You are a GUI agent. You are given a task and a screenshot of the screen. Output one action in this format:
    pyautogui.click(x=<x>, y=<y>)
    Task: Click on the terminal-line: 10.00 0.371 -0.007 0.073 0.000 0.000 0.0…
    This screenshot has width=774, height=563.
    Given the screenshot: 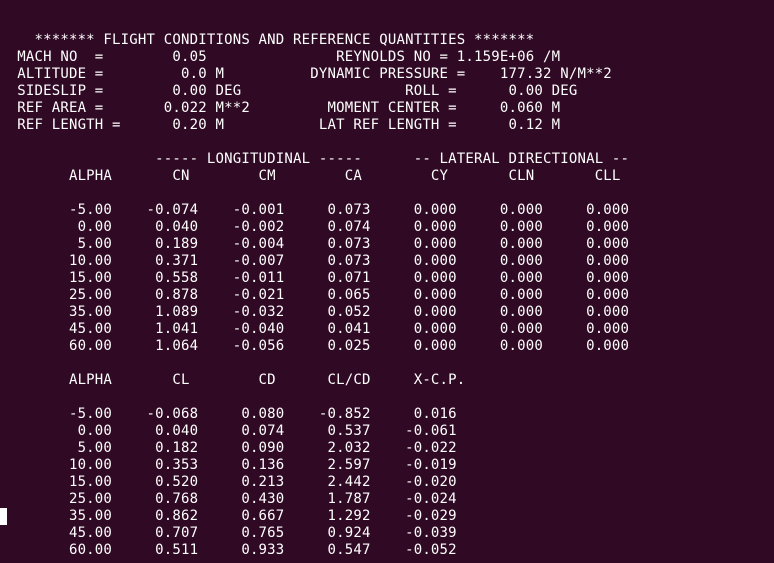 What is the action you would take?
    pyautogui.click(x=315, y=261)
    